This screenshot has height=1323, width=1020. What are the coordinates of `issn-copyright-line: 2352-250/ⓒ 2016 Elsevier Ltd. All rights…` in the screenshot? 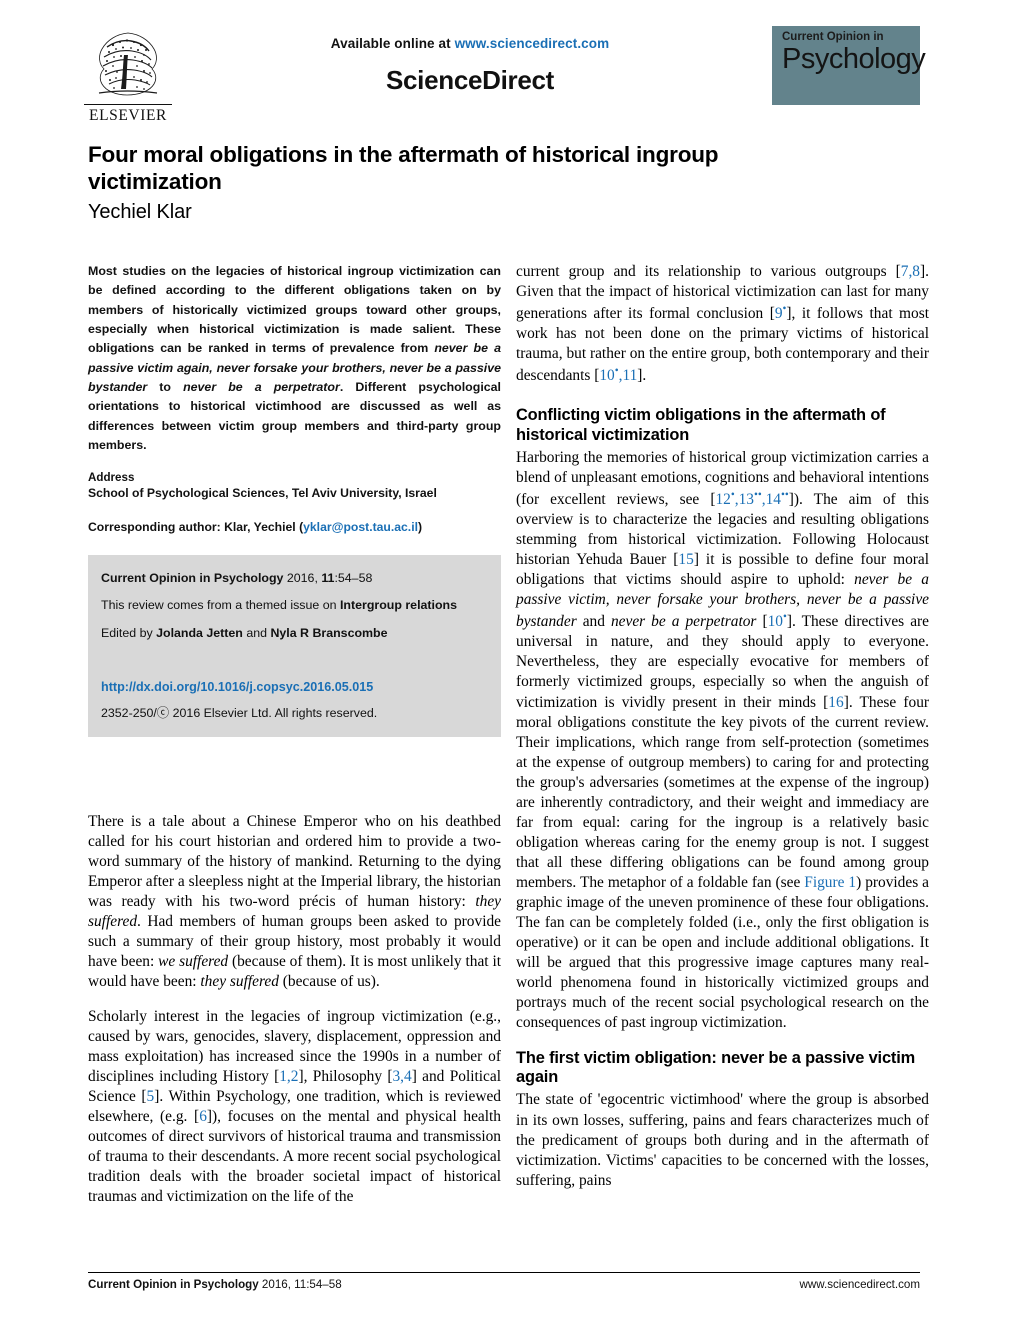 It's located at (239, 712).